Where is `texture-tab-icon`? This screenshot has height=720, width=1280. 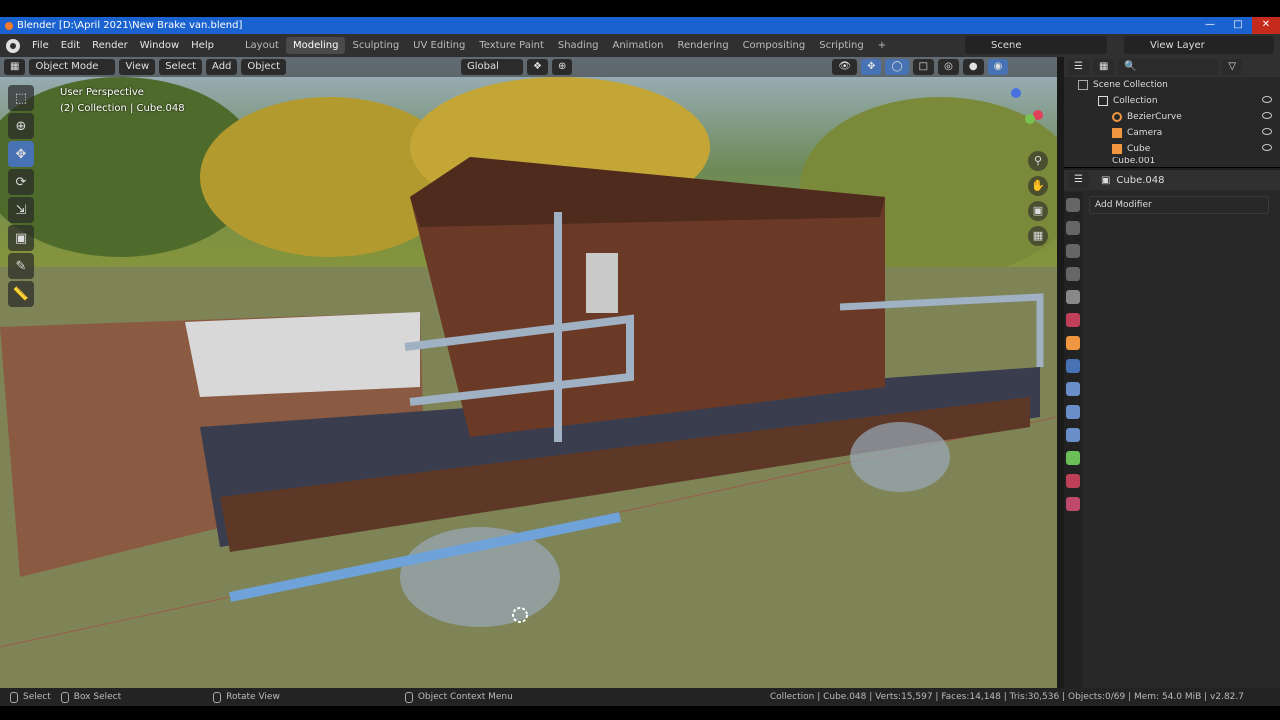
texture-tab-icon is located at coordinates (1073, 504).